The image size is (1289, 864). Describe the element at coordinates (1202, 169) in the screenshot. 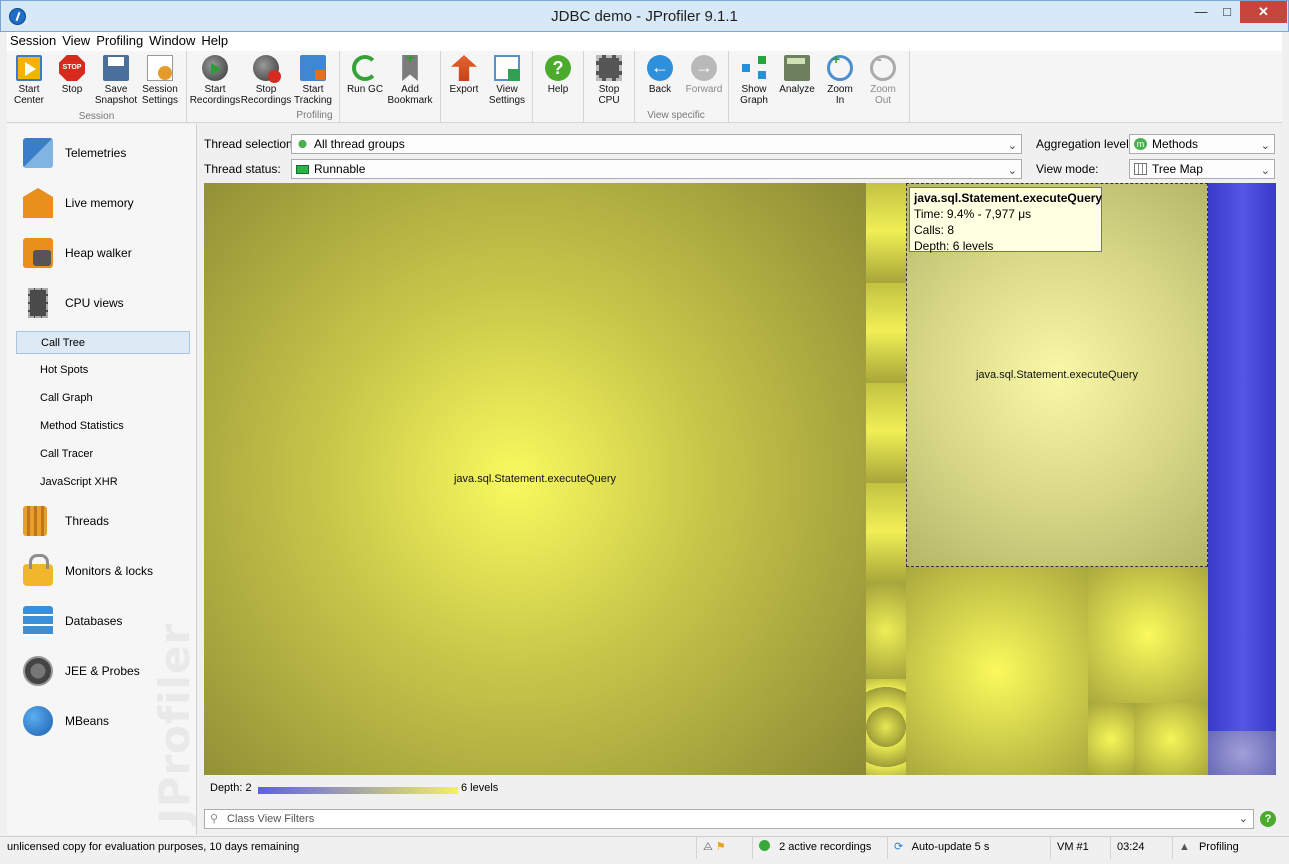

I see `view-mode-dropdown: Tree Map ⌄` at that location.